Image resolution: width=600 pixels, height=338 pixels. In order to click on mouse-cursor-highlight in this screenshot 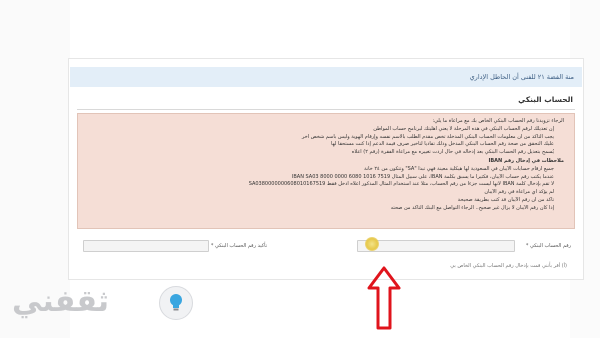, I will do `click(372, 244)`.